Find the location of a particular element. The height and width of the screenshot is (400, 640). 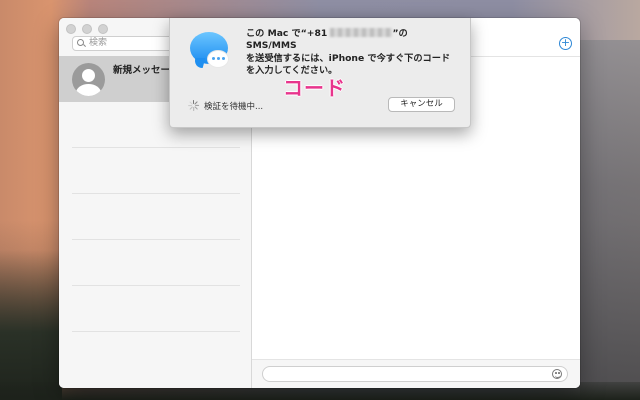

minimize-window-button is located at coordinates (87, 29).